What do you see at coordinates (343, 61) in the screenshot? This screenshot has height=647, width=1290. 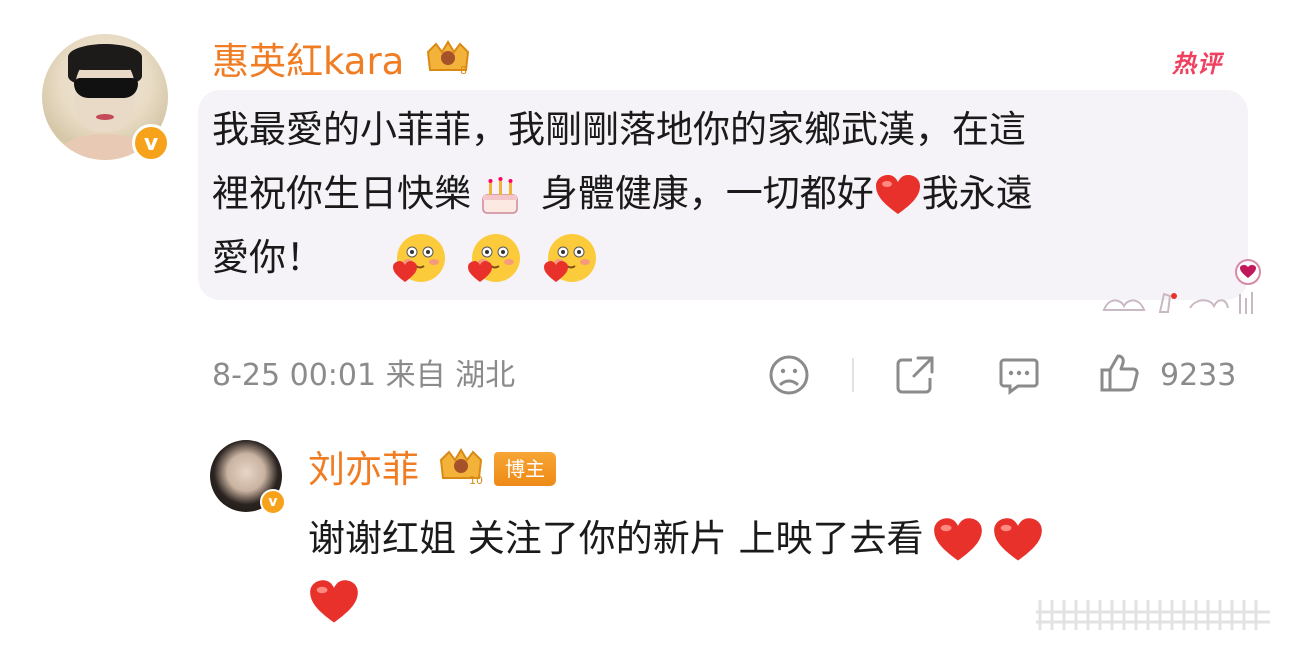 I see `commenter-username: 惠英紅kara 8` at bounding box center [343, 61].